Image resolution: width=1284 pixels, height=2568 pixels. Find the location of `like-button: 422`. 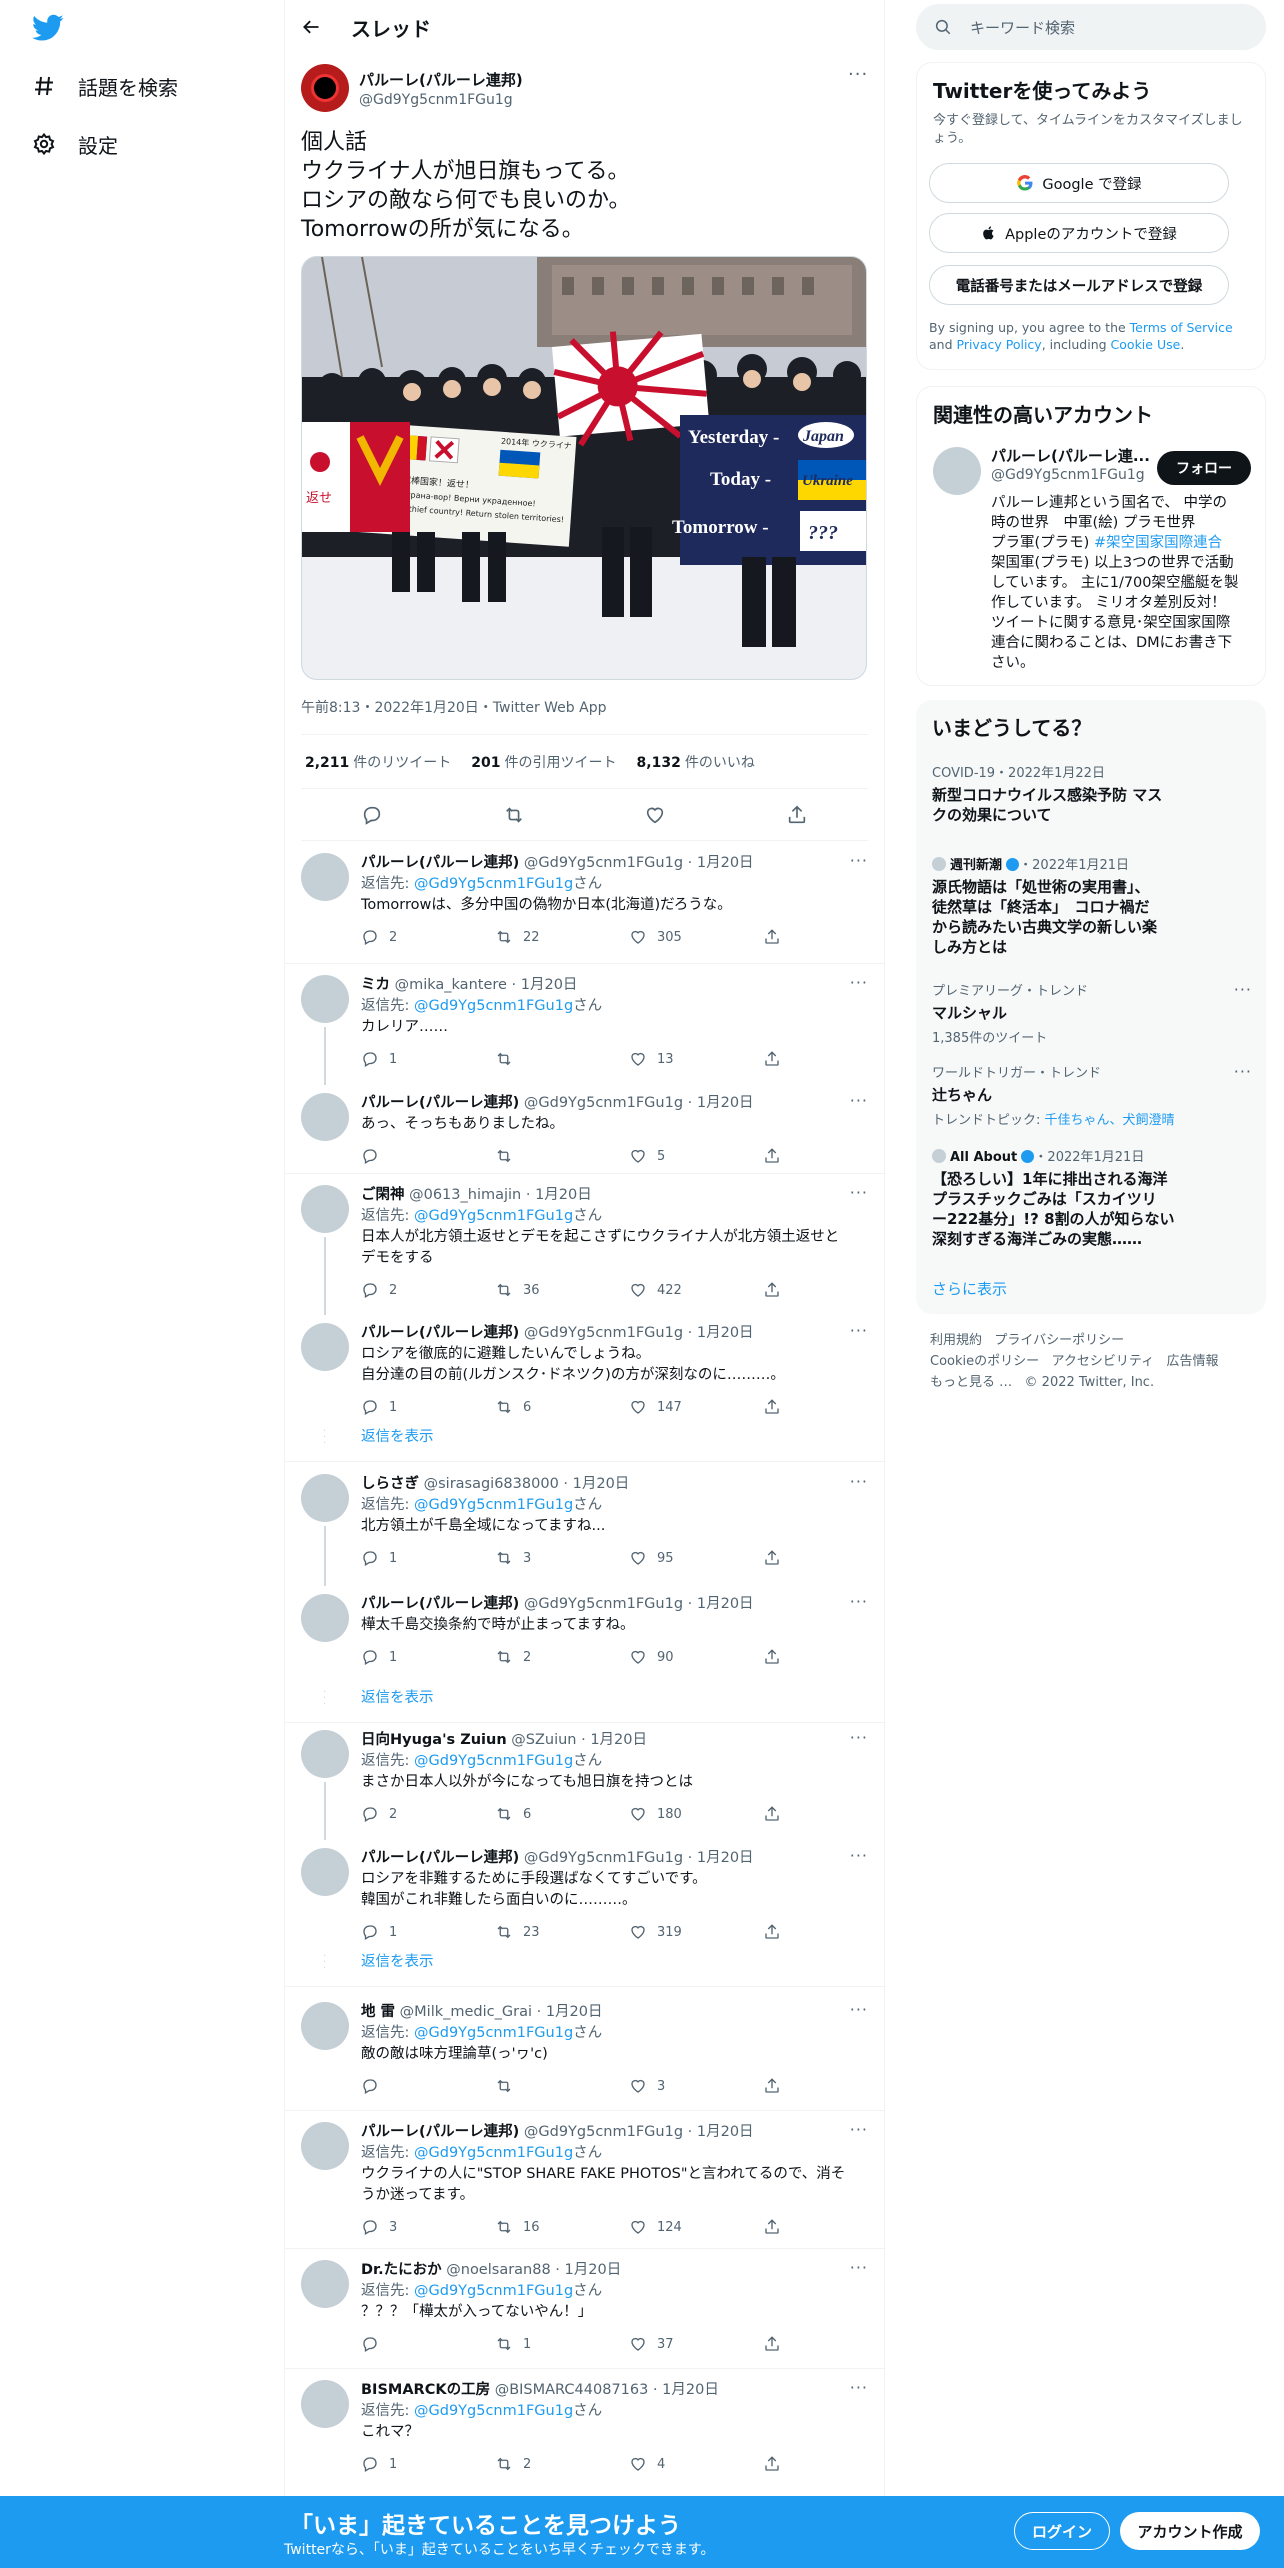

like-button: 422 is located at coordinates (696, 1290).